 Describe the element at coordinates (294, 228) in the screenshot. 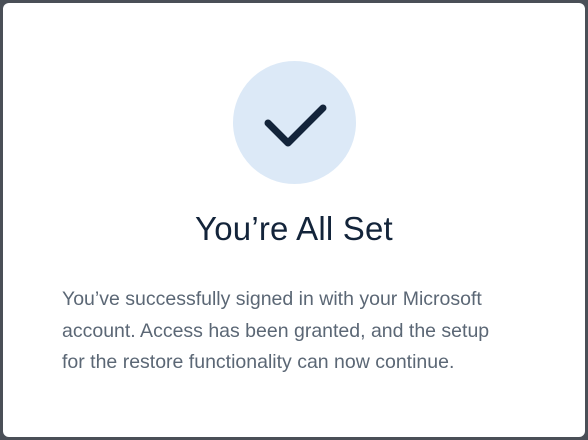

I see `dialog-title: You’re All Set` at that location.